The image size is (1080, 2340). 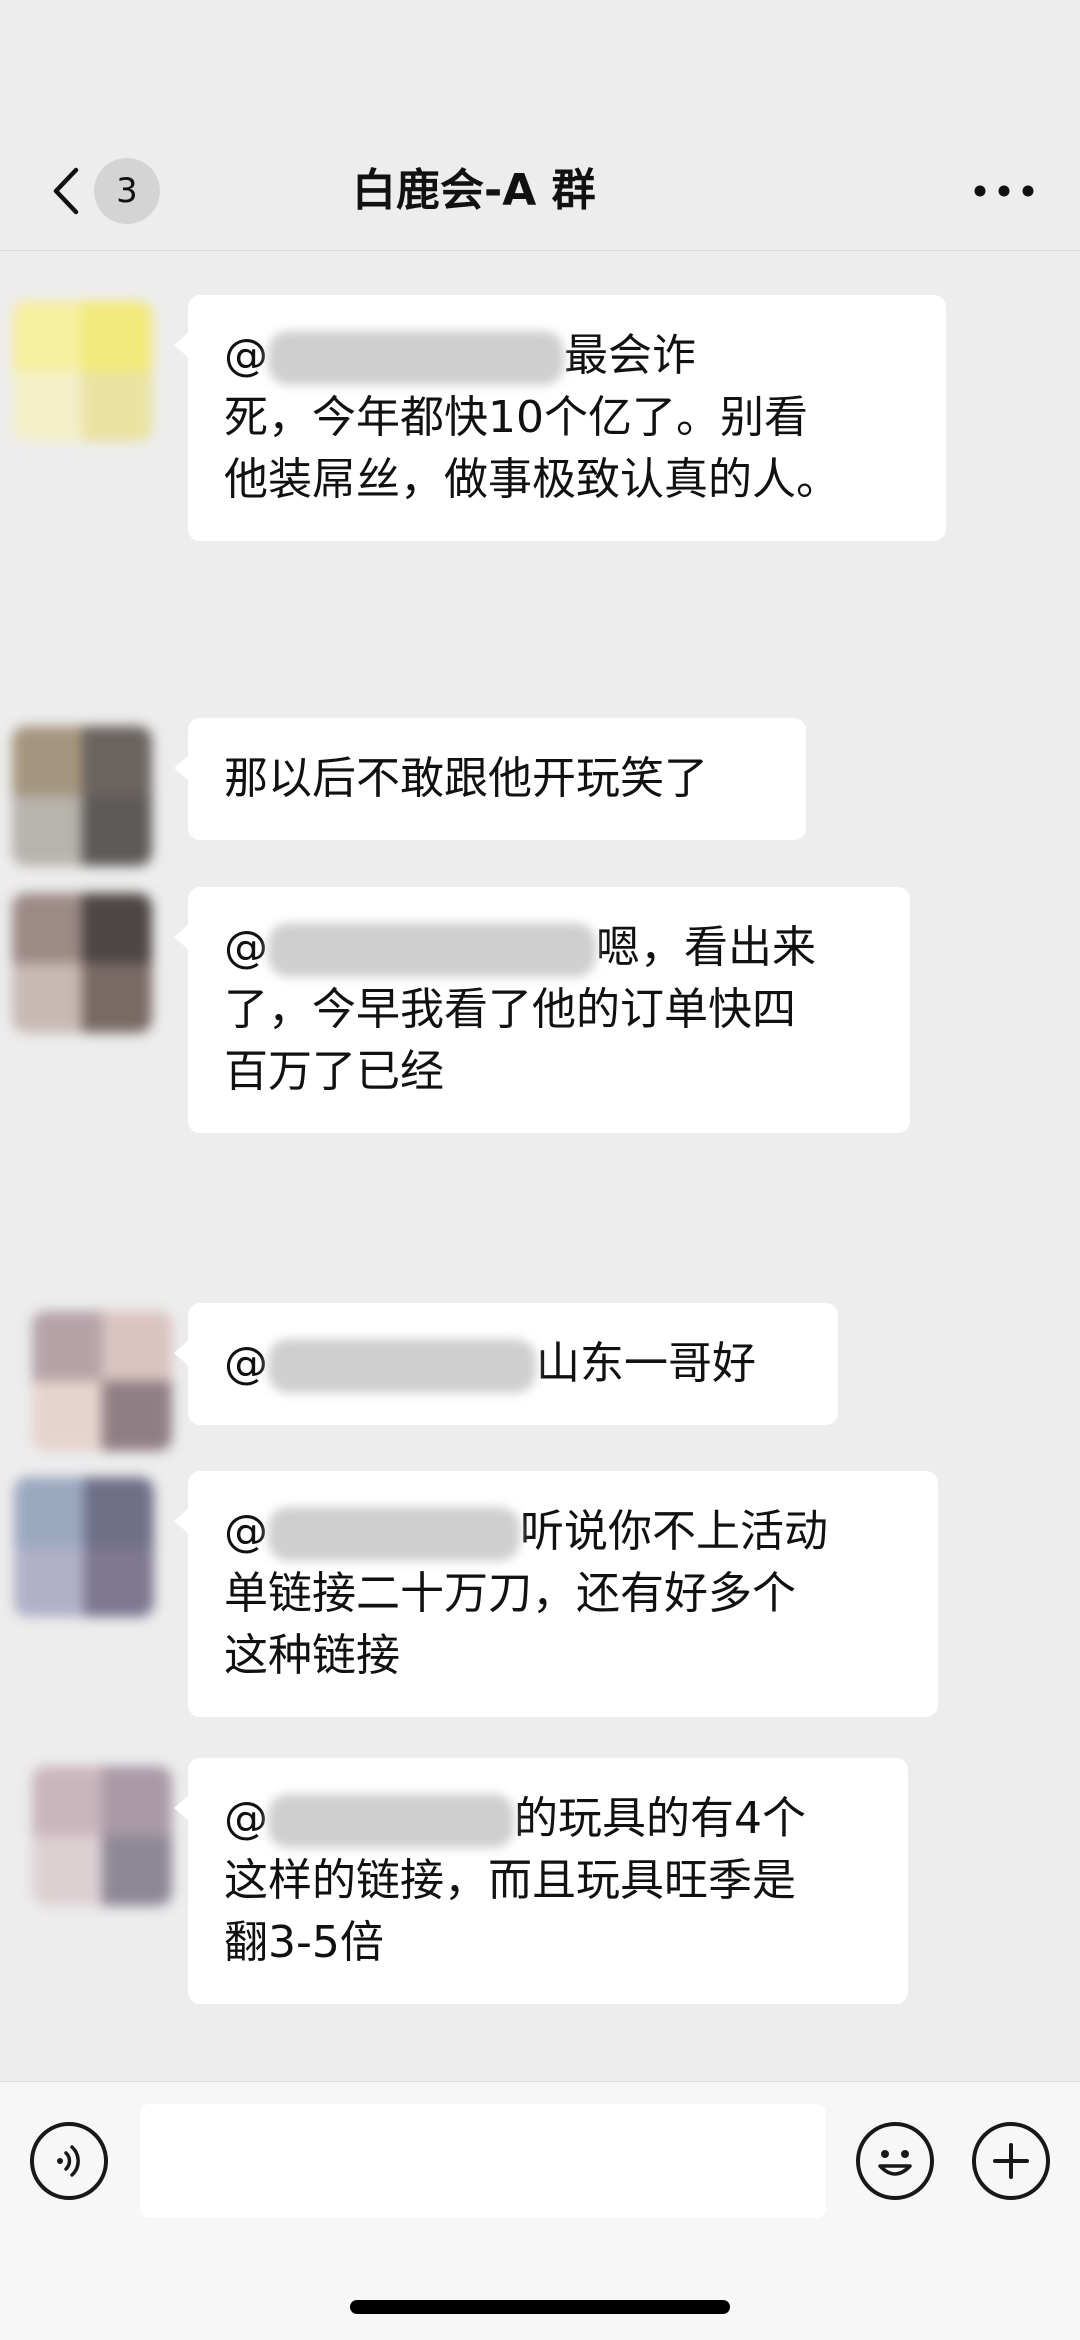 I want to click on status-bar, so click(x=540, y=70).